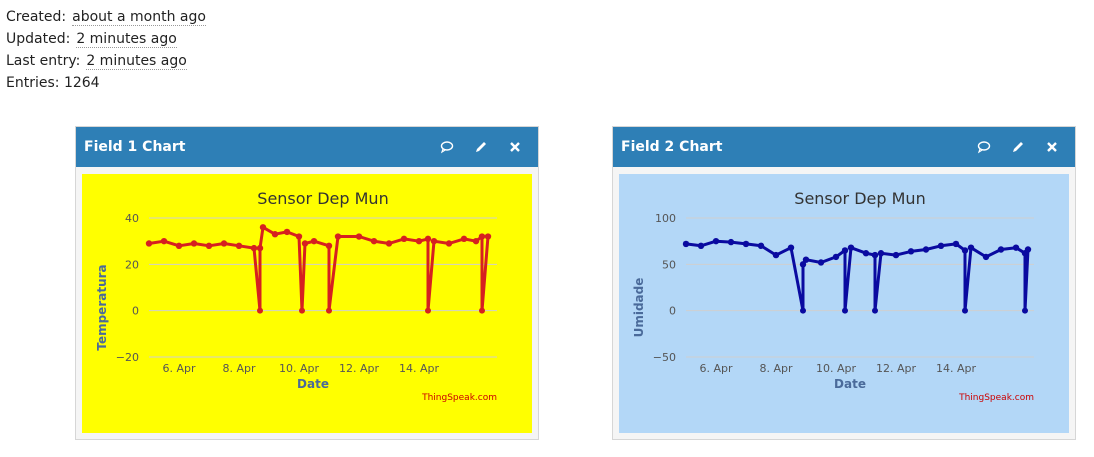  Describe the element at coordinates (672, 147) in the screenshot. I see `panel-title: Field 2 Chart` at that location.